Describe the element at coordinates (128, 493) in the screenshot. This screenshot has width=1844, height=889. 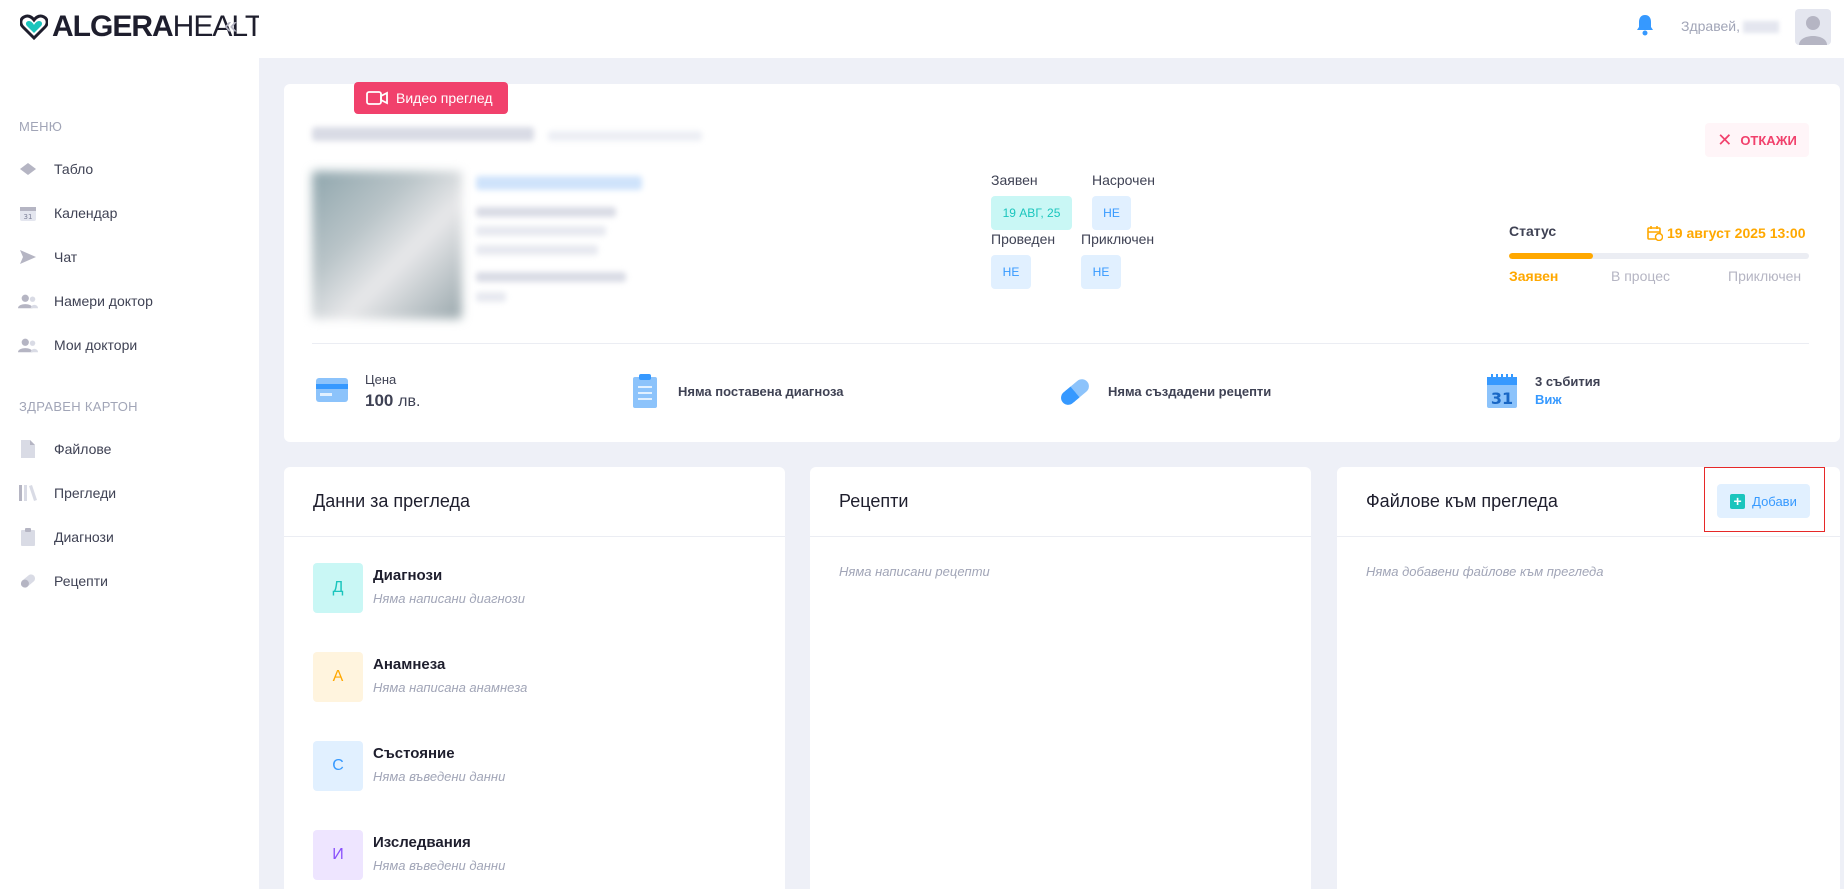
I see `sidebar-item-exams: Прегледи` at that location.